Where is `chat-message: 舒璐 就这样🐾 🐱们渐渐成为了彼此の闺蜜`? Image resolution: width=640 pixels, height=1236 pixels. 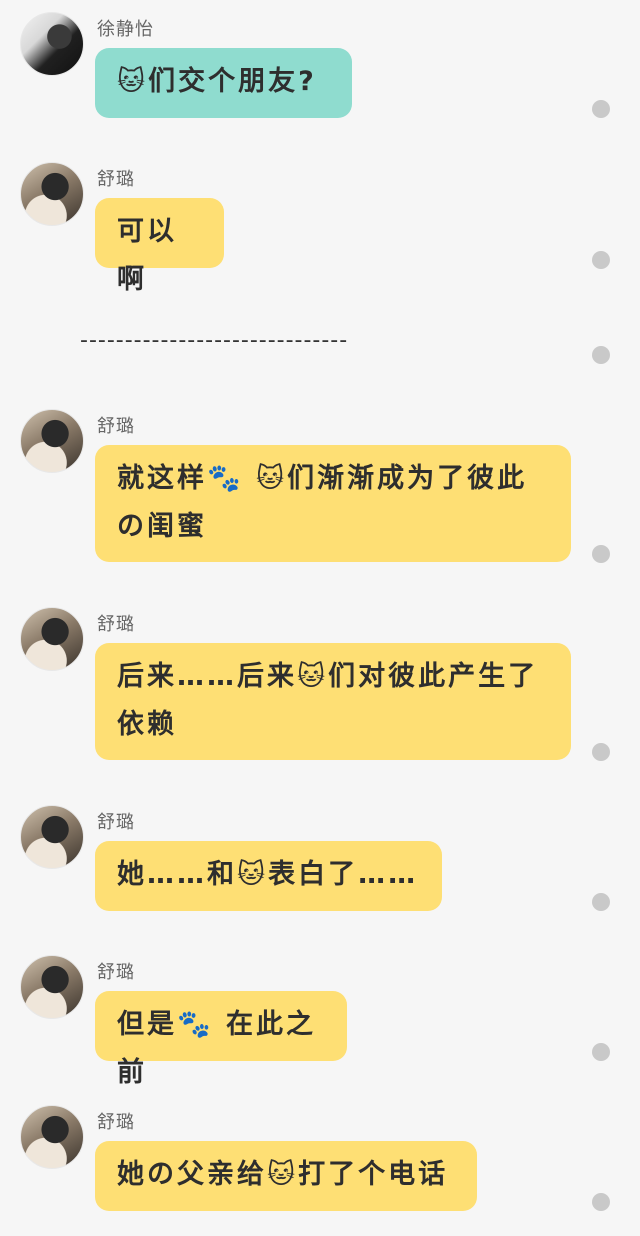
chat-message: 舒璐 就这样🐾 🐱们渐渐成为了彼此の闺蜜 is located at coordinates (320, 486).